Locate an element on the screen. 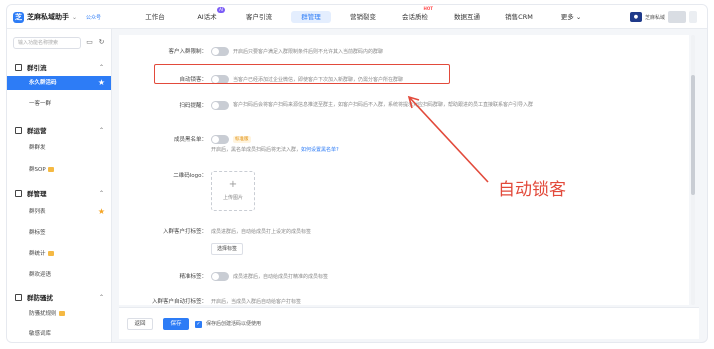 The width and height of the screenshot is (714, 349). exact-tag-label: 精准标签： is located at coordinates (193, 277).